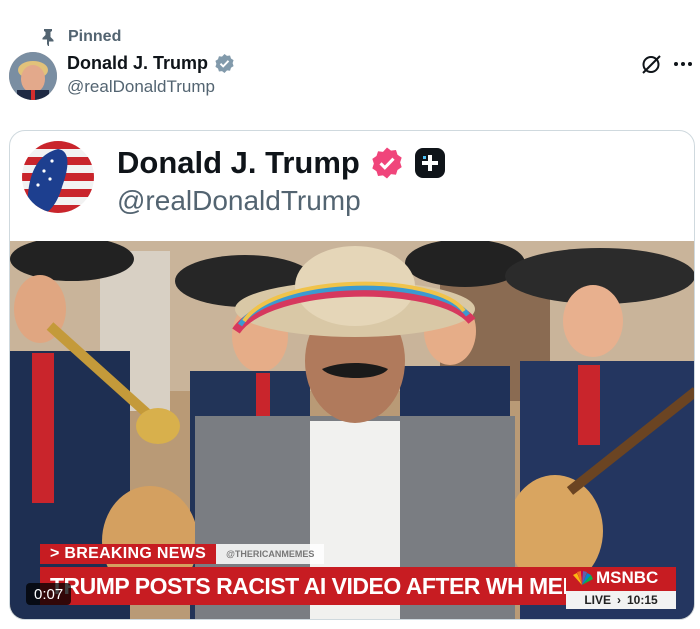 This screenshot has width=700, height=629. What do you see at coordinates (49, 594) in the screenshot?
I see `video-duration-badge: 0:07` at bounding box center [49, 594].